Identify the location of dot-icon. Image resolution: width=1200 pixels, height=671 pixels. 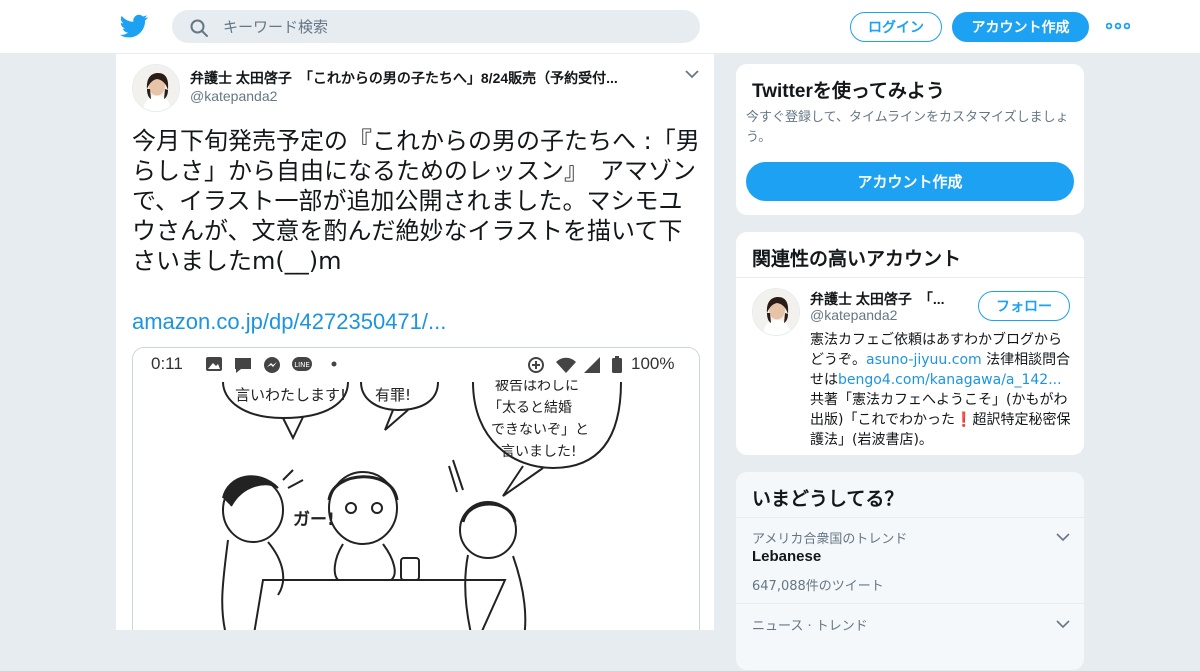
(334, 364).